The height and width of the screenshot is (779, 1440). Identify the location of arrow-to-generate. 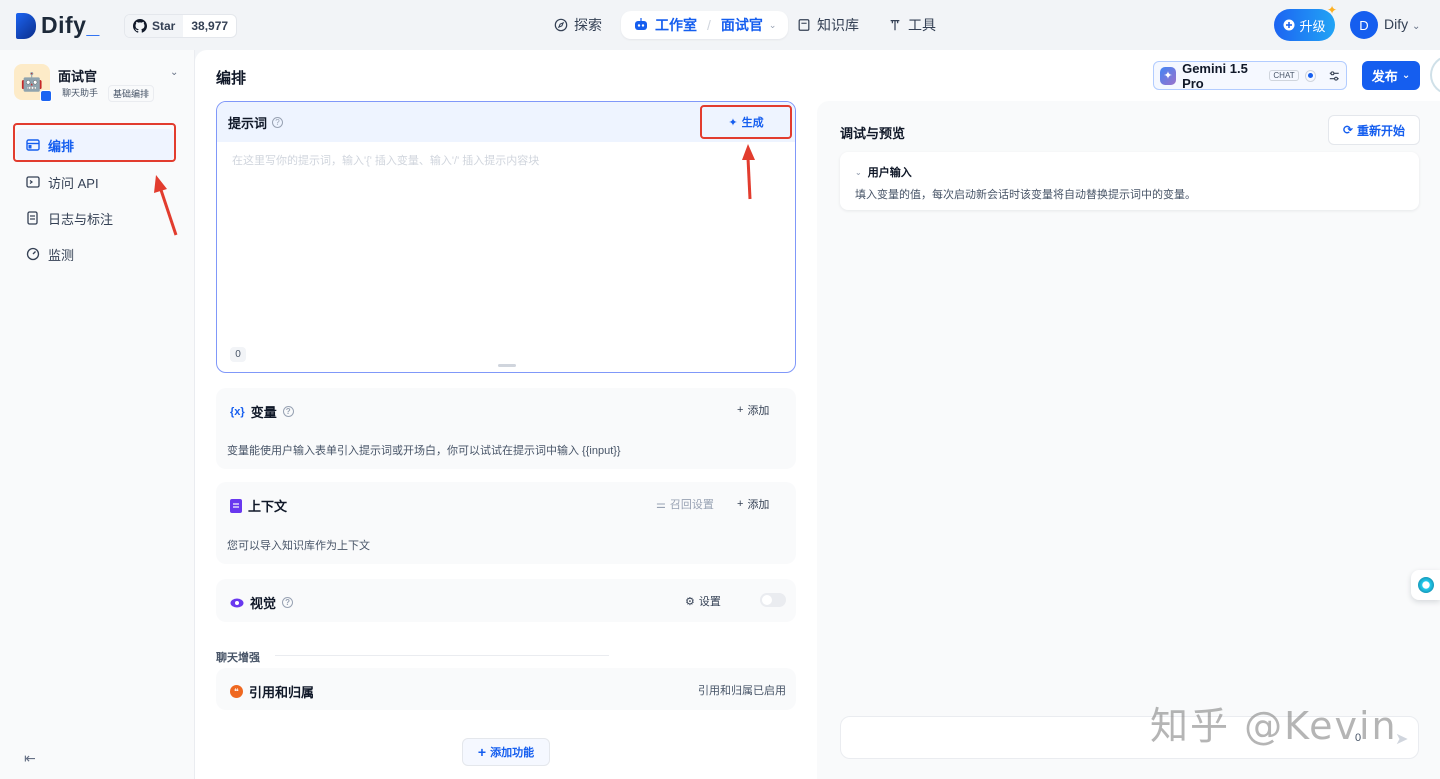
(748, 172).